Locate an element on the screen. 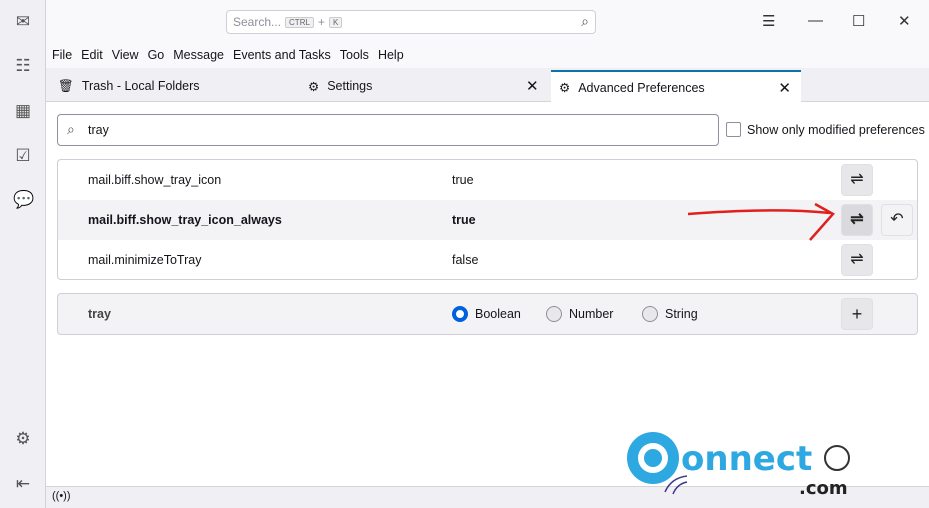  tab-trash: 🗑 Trash - Local Folders is located at coordinates (129, 86).